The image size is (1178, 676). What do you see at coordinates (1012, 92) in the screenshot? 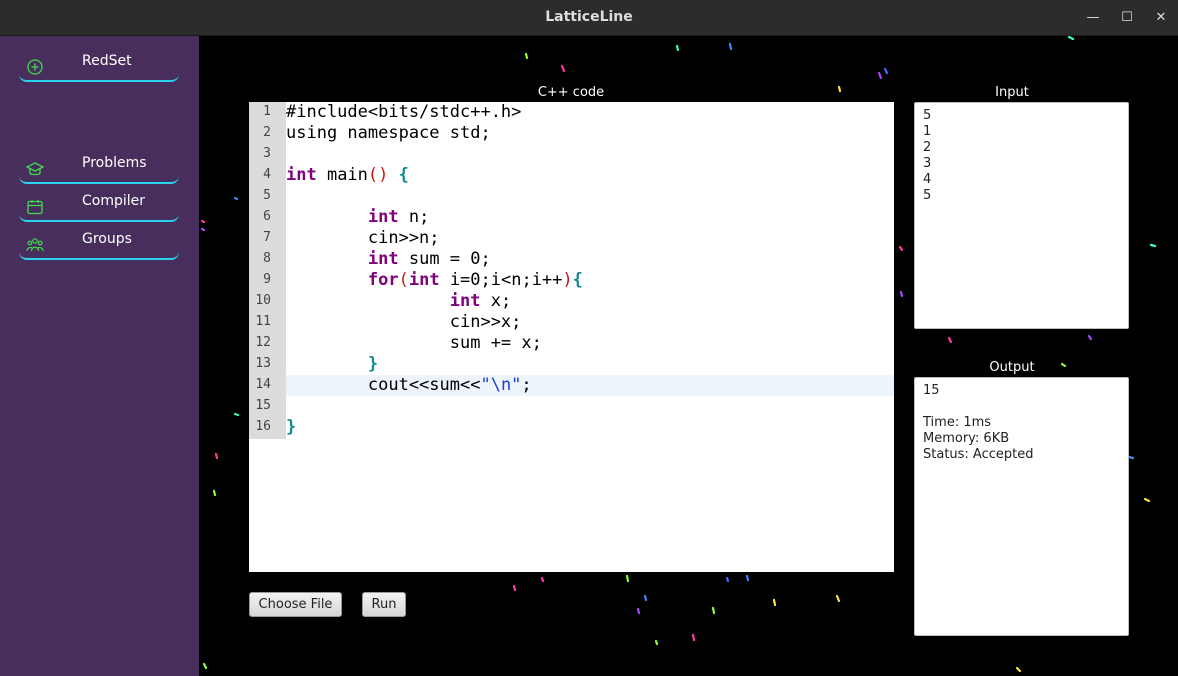
I see `input-panel-label: Input` at bounding box center [1012, 92].